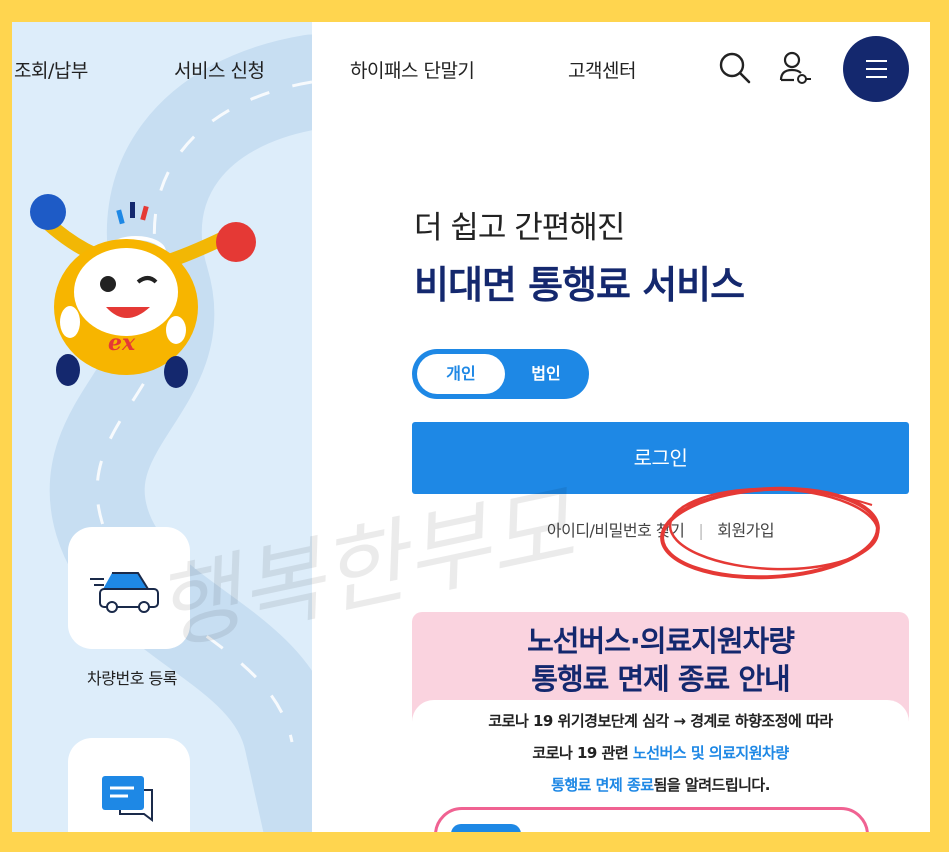 Image resolution: width=949 pixels, height=852 pixels. I want to click on notice-line-2: 코로나 19 관련 노선버스 및 의료지원차량, so click(660, 752).